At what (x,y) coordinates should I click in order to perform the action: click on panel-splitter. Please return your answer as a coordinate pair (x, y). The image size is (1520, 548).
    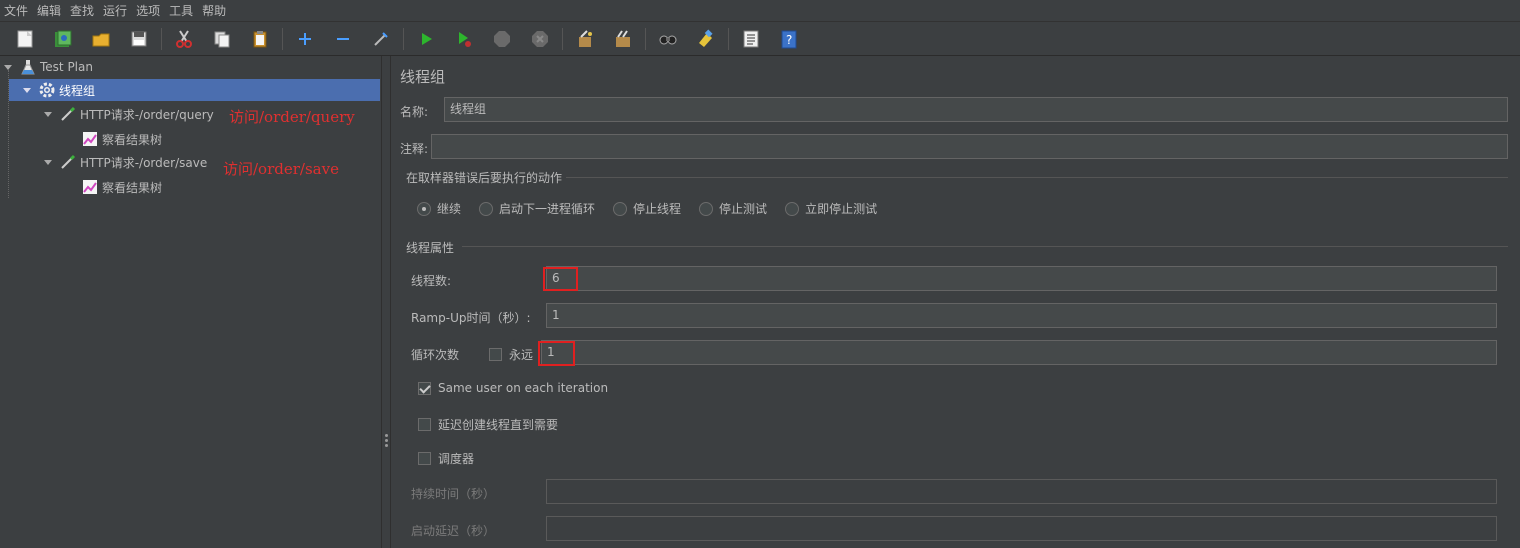
    Looking at the image, I should click on (386, 302).